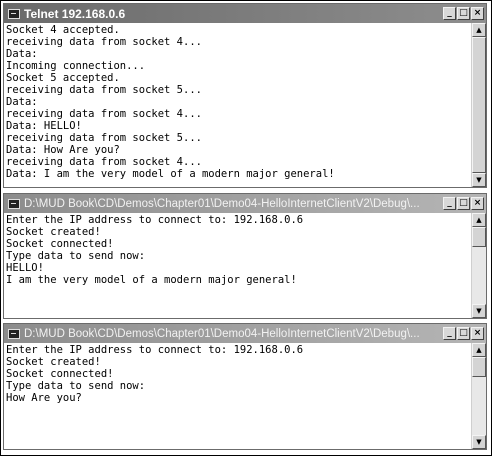 This screenshot has width=492, height=456. I want to click on console-line: Data: HELLO!, so click(44, 126).